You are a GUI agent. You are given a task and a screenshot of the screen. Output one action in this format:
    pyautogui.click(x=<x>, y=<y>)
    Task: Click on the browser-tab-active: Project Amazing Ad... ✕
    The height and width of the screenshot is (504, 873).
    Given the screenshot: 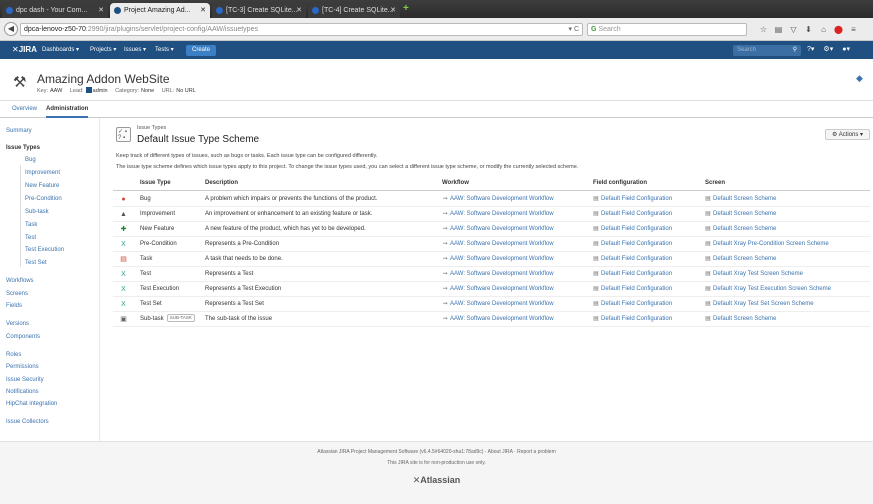 What is the action you would take?
    pyautogui.click(x=160, y=10)
    